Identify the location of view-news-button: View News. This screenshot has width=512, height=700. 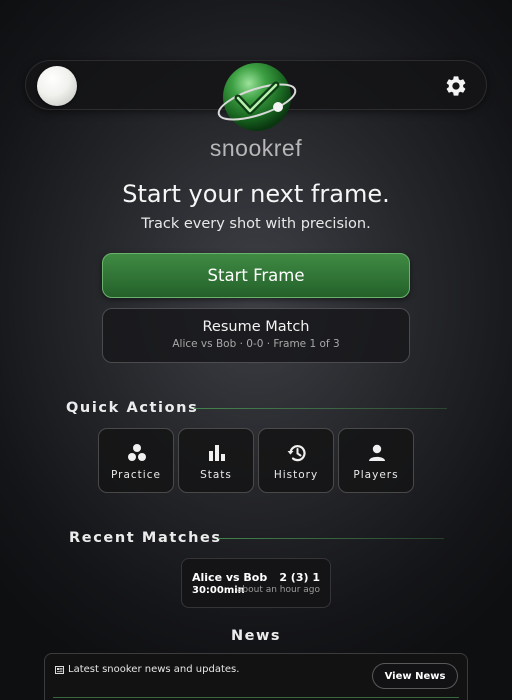
(415, 676).